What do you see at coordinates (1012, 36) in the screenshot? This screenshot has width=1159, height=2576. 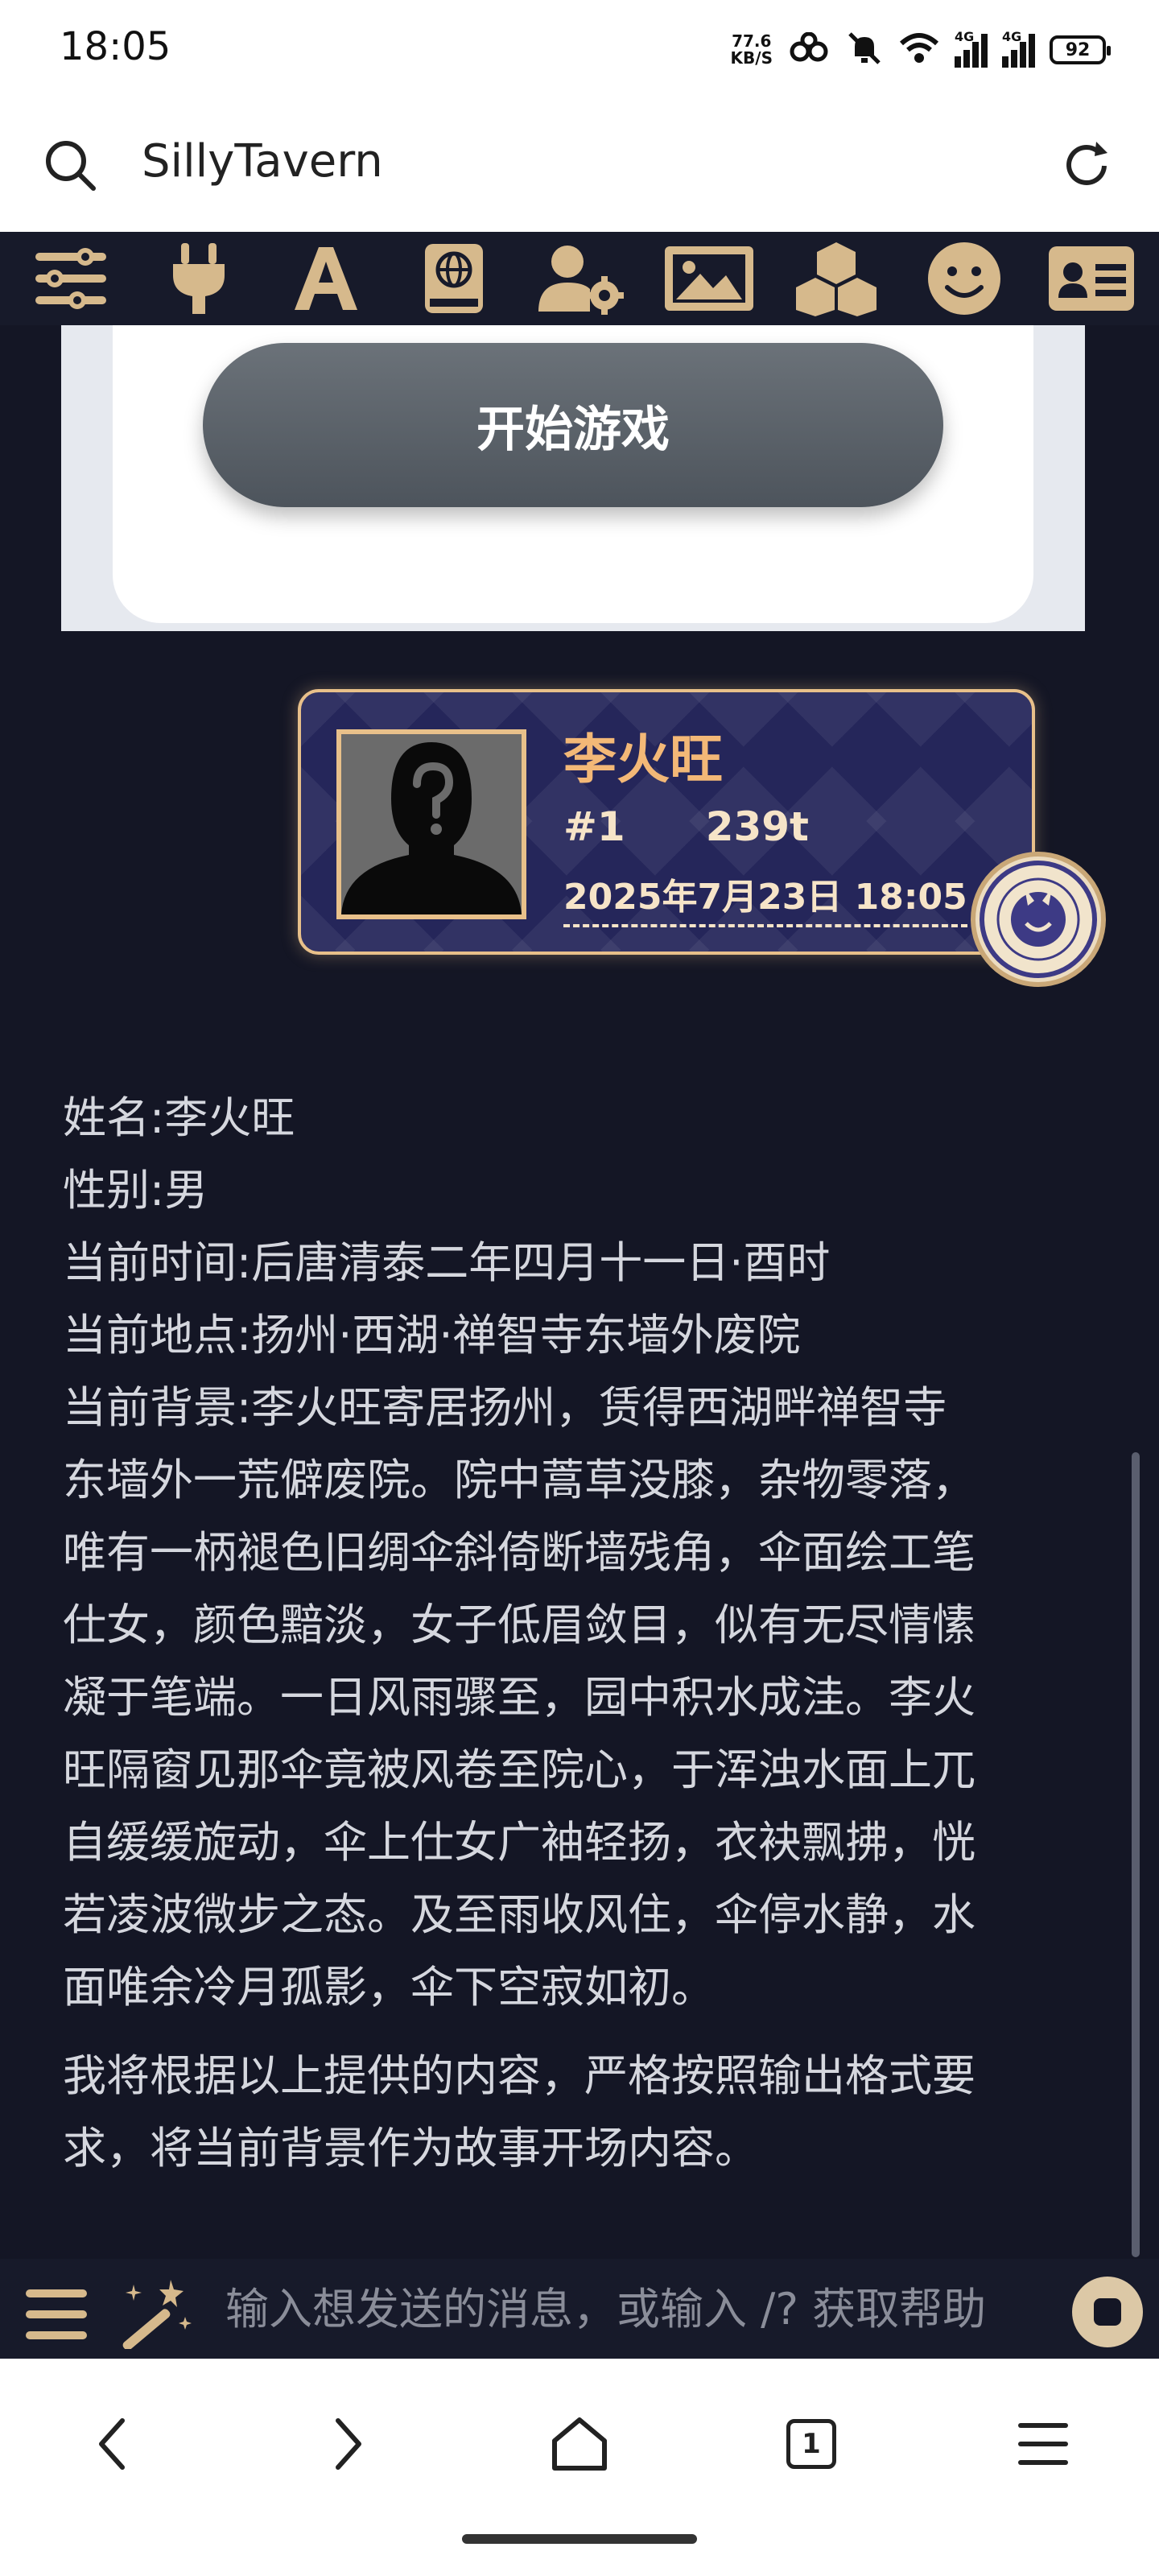 I see `signal-label-2: 4G` at bounding box center [1012, 36].